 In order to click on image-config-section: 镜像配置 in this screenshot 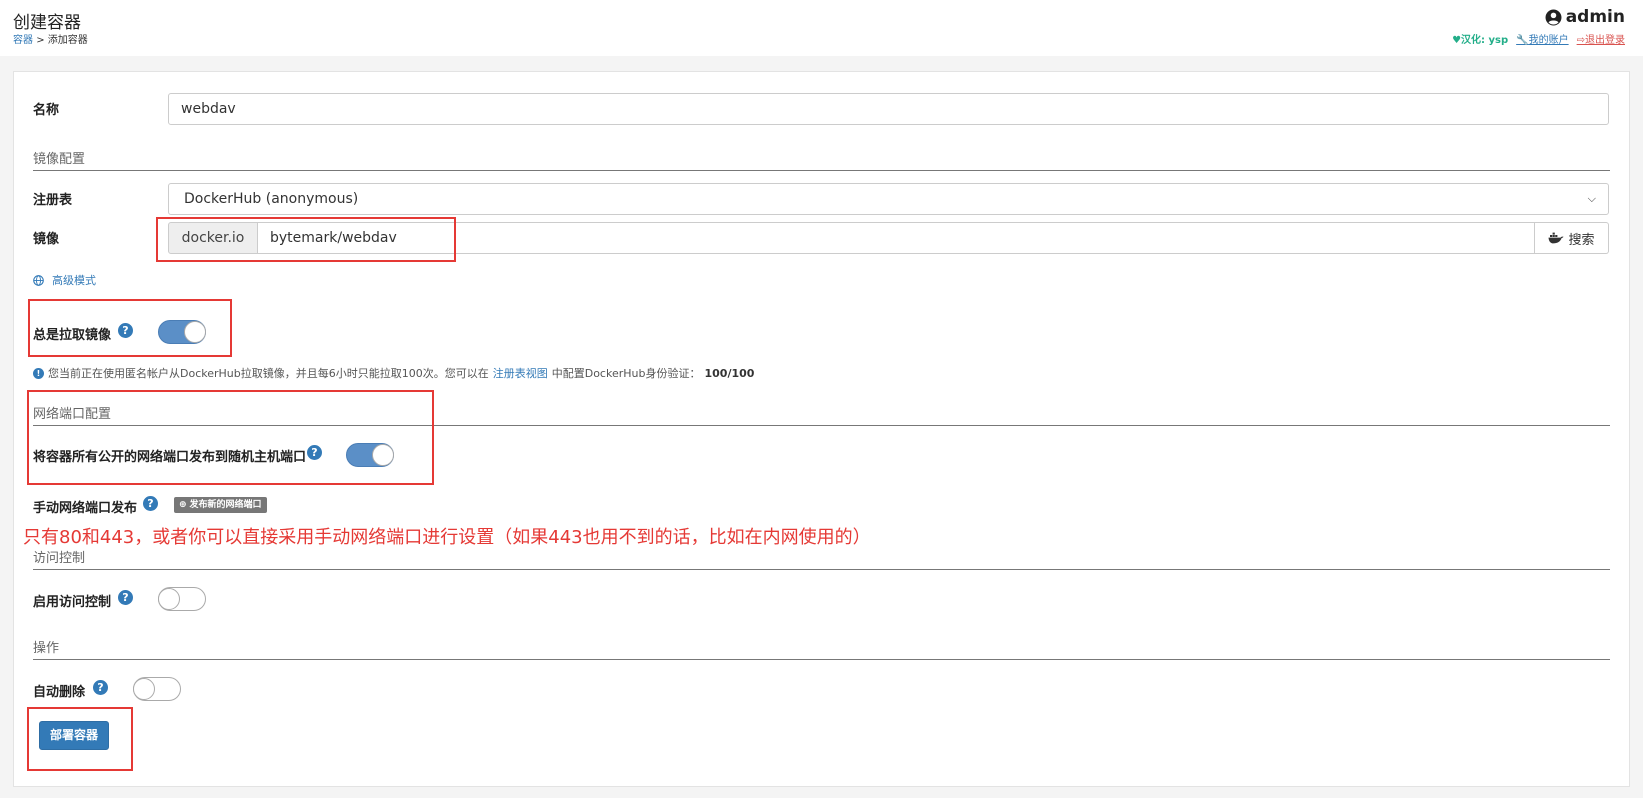, I will do `click(821, 159)`.